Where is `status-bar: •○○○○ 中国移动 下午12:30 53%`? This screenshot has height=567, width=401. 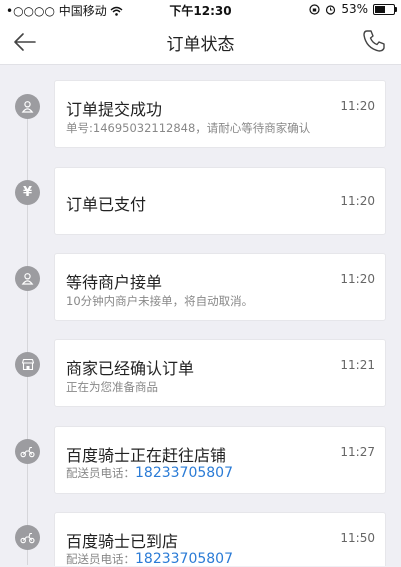
status-bar: •○○○○ 中国移动 下午12:30 53% is located at coordinates (200, 10).